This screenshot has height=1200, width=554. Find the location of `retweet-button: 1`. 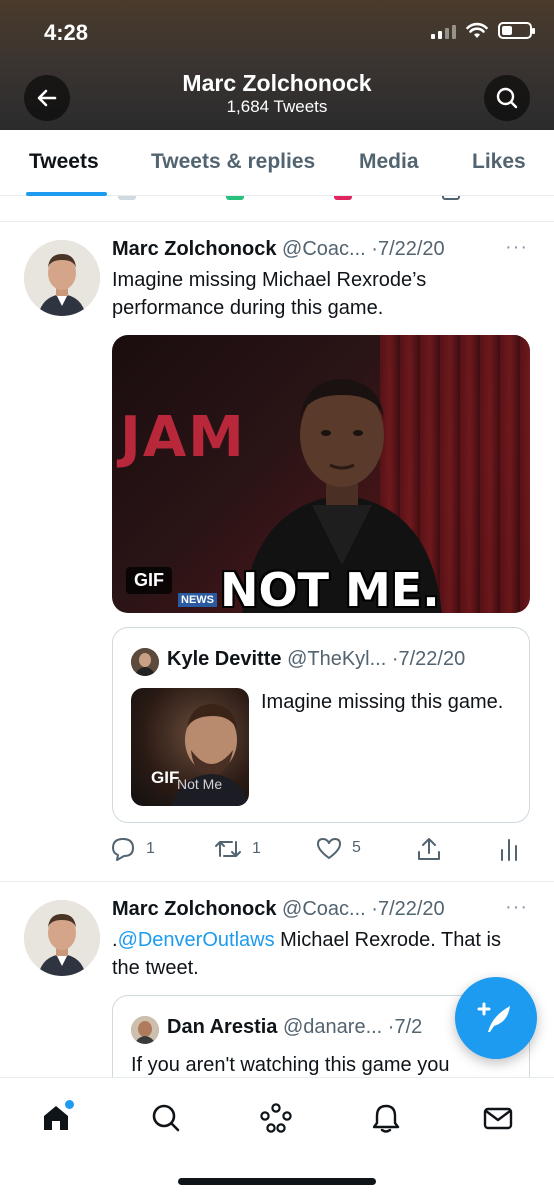

retweet-button: 1 is located at coordinates (237, 849).